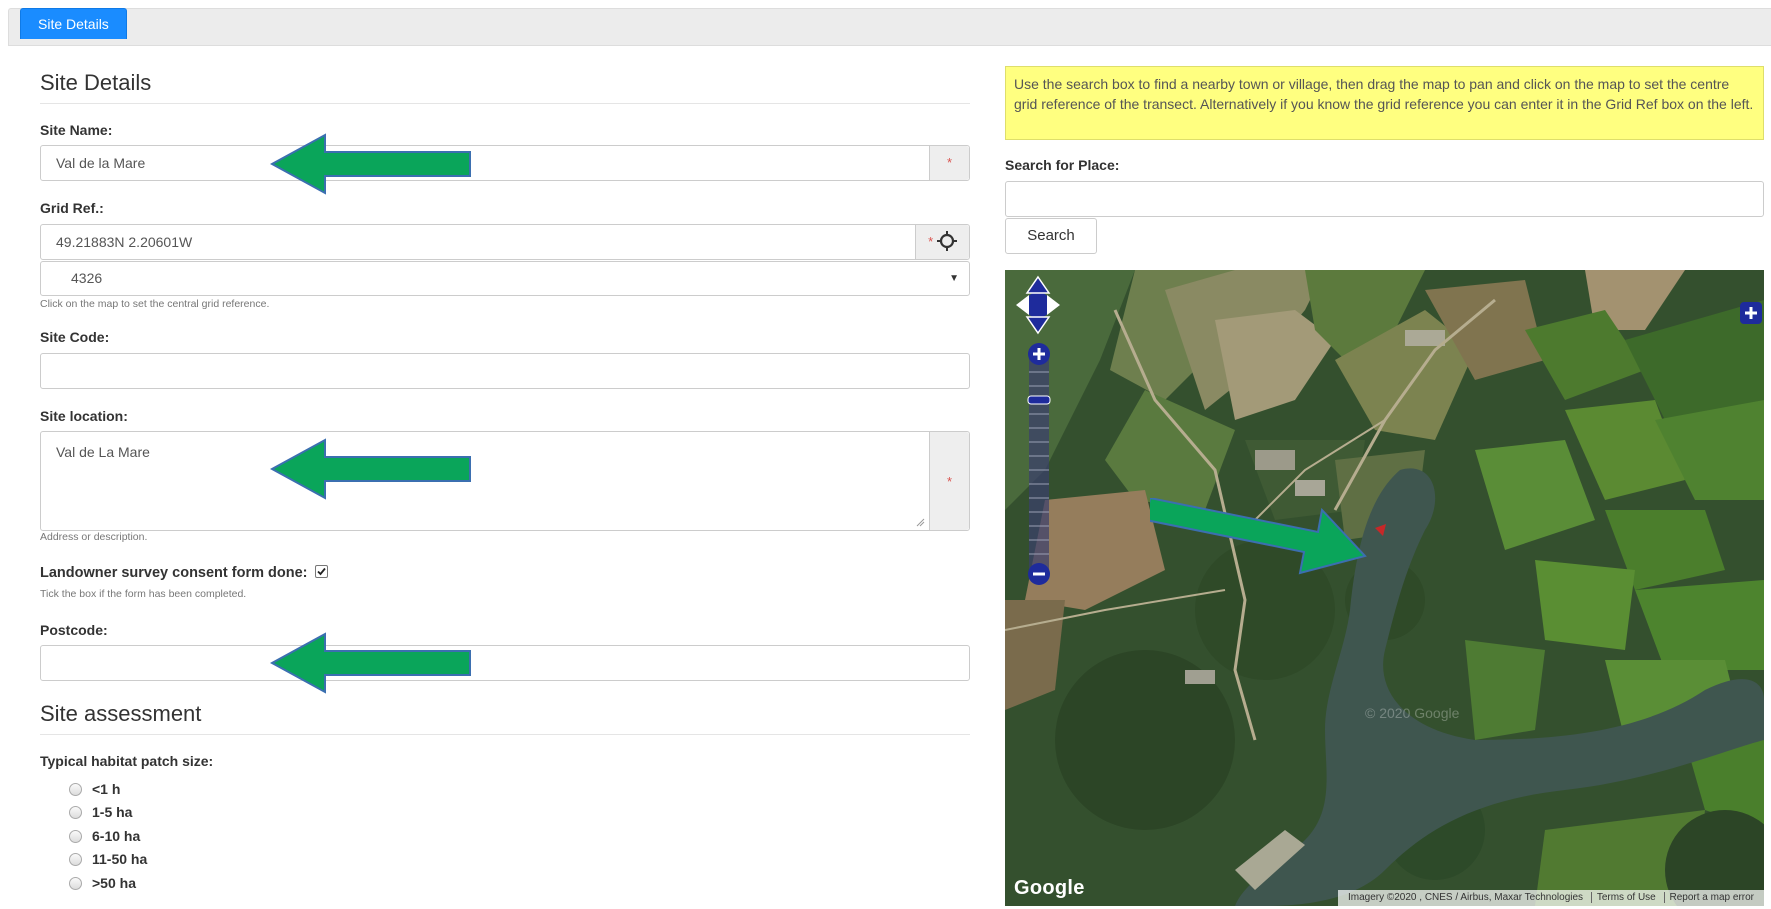  I want to click on resize-handle-icon, so click(920, 522).